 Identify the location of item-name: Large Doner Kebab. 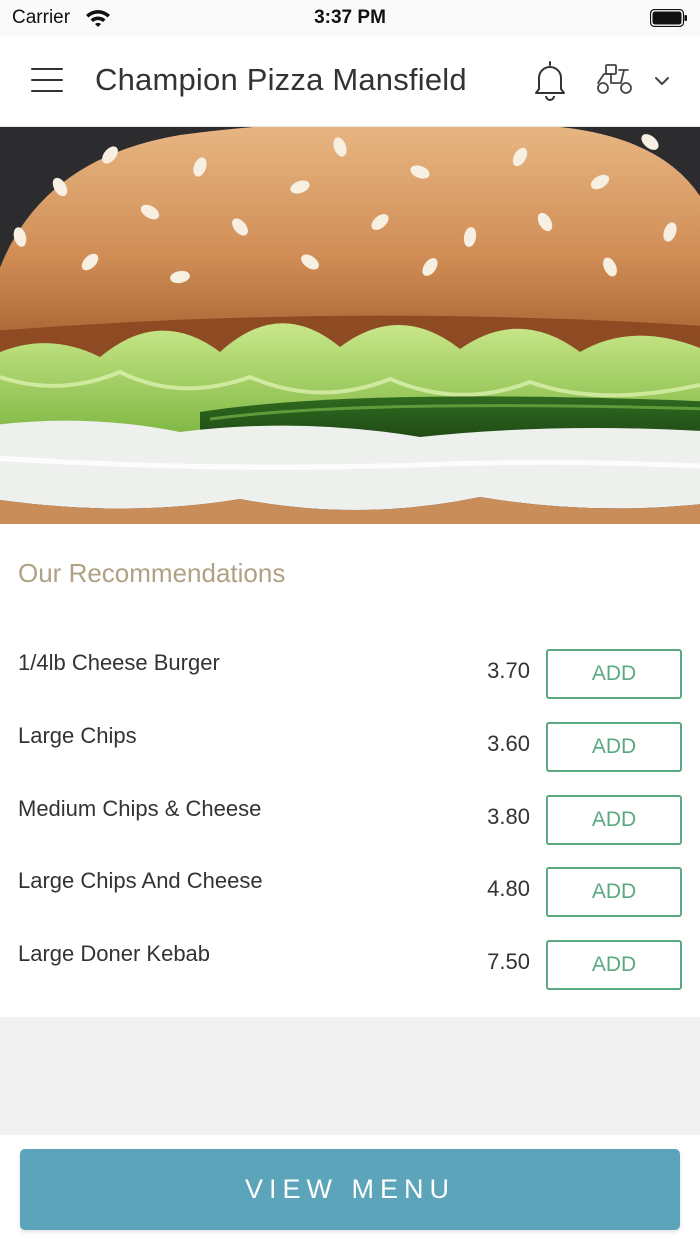
(114, 953).